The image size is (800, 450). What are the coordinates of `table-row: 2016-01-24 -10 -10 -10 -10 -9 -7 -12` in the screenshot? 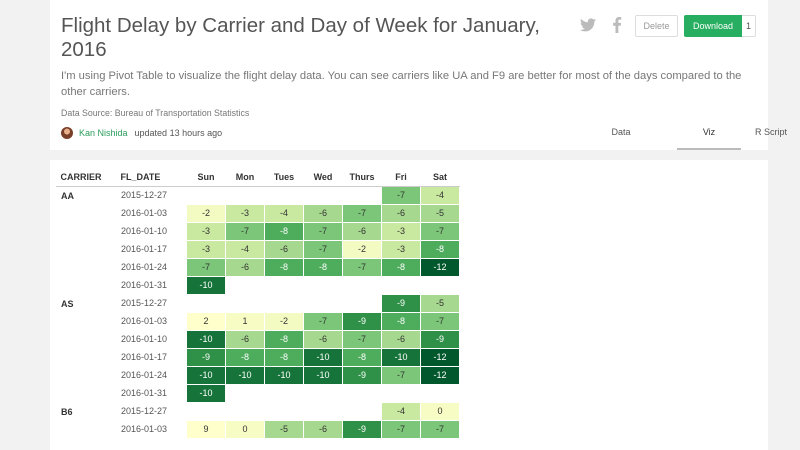 It's located at (258, 375).